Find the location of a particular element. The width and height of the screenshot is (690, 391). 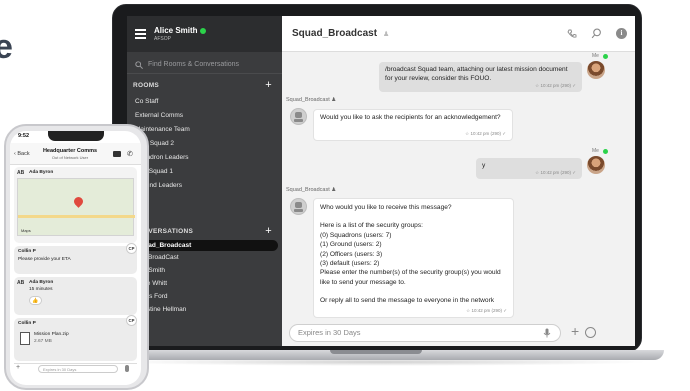

conversation-item: Harris Ford is located at coordinates (204, 296).